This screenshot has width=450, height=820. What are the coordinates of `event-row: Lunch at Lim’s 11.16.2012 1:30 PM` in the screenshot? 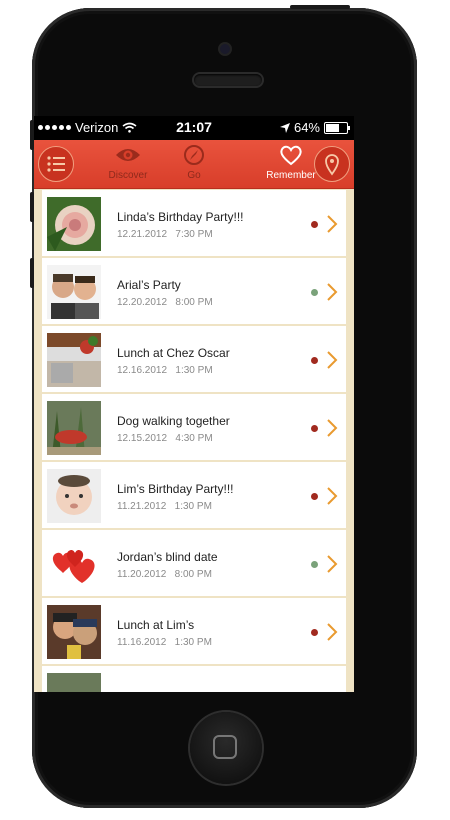 It's located at (194, 632).